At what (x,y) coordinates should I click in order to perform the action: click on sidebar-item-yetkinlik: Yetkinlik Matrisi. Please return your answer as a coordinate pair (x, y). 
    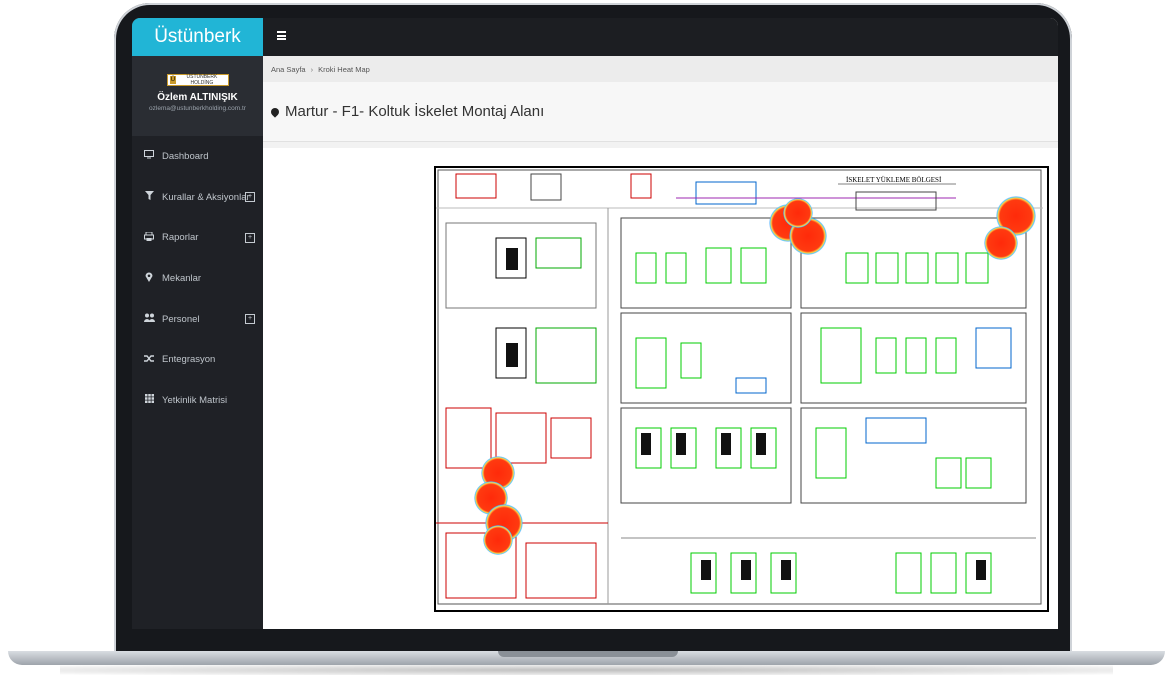
    Looking at the image, I should click on (197, 400).